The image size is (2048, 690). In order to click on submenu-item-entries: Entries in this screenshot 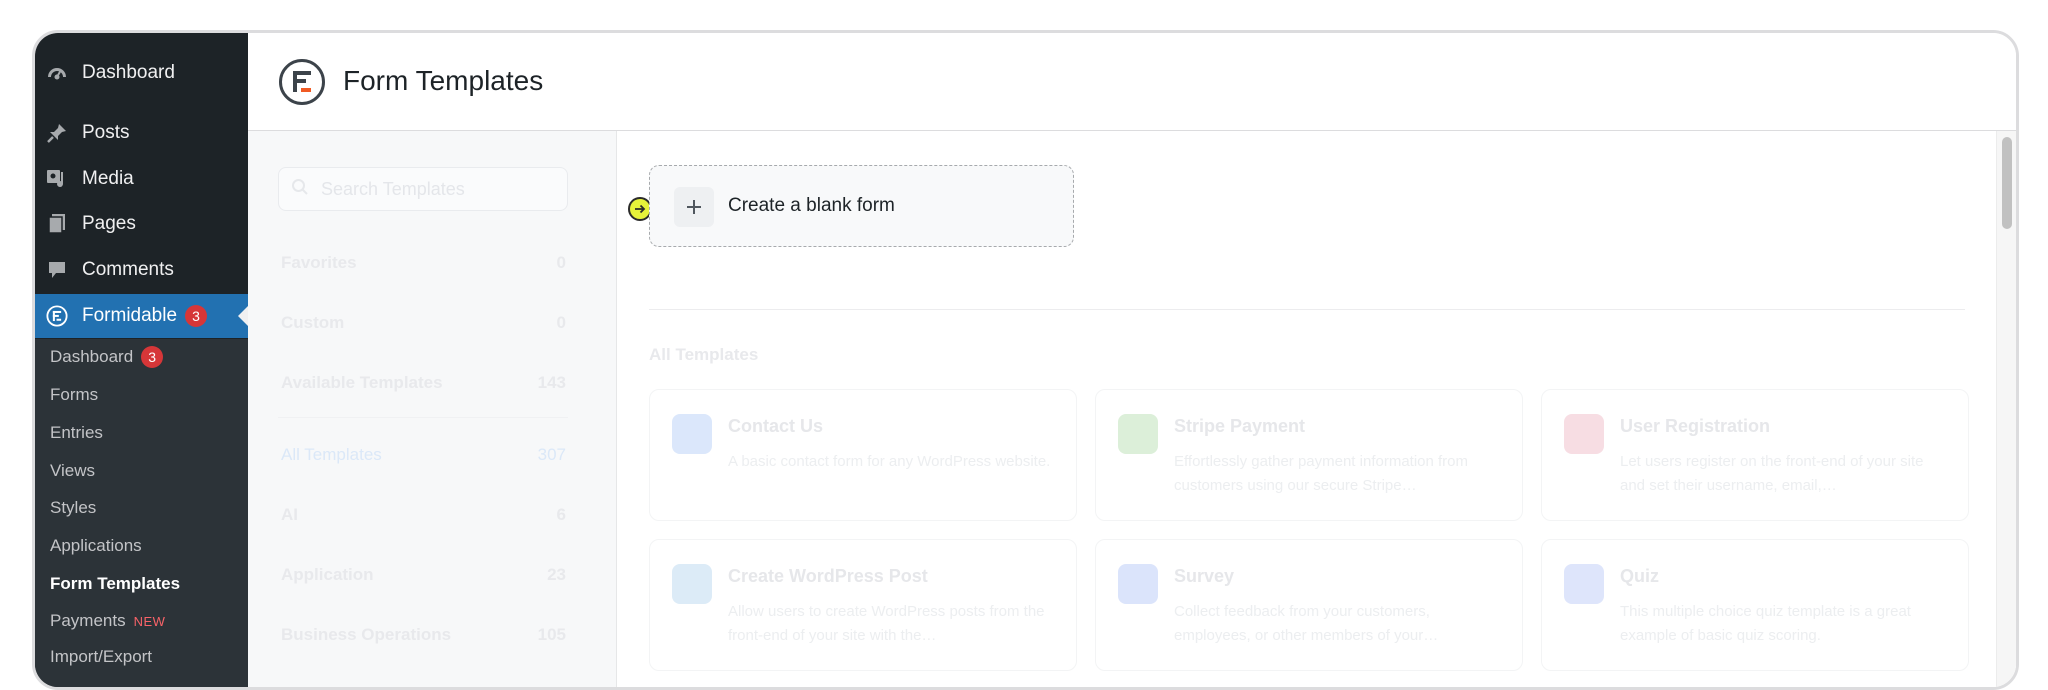, I will do `click(76, 433)`.